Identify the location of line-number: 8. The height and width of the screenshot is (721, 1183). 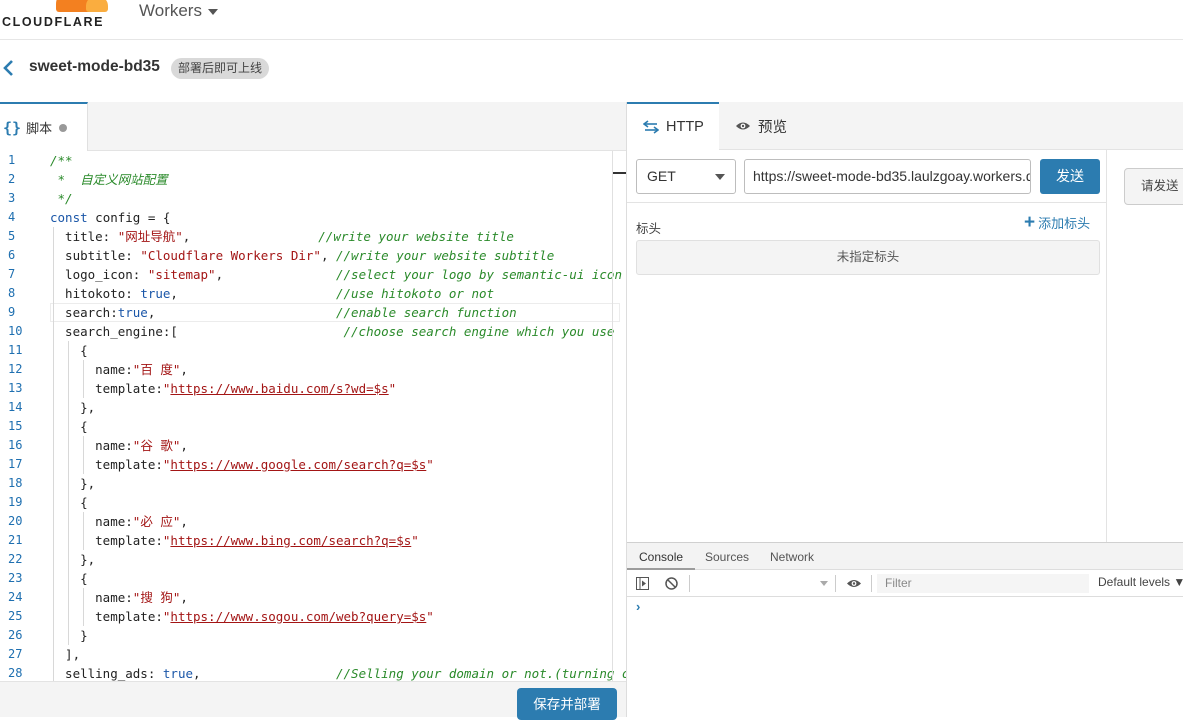
(12, 293).